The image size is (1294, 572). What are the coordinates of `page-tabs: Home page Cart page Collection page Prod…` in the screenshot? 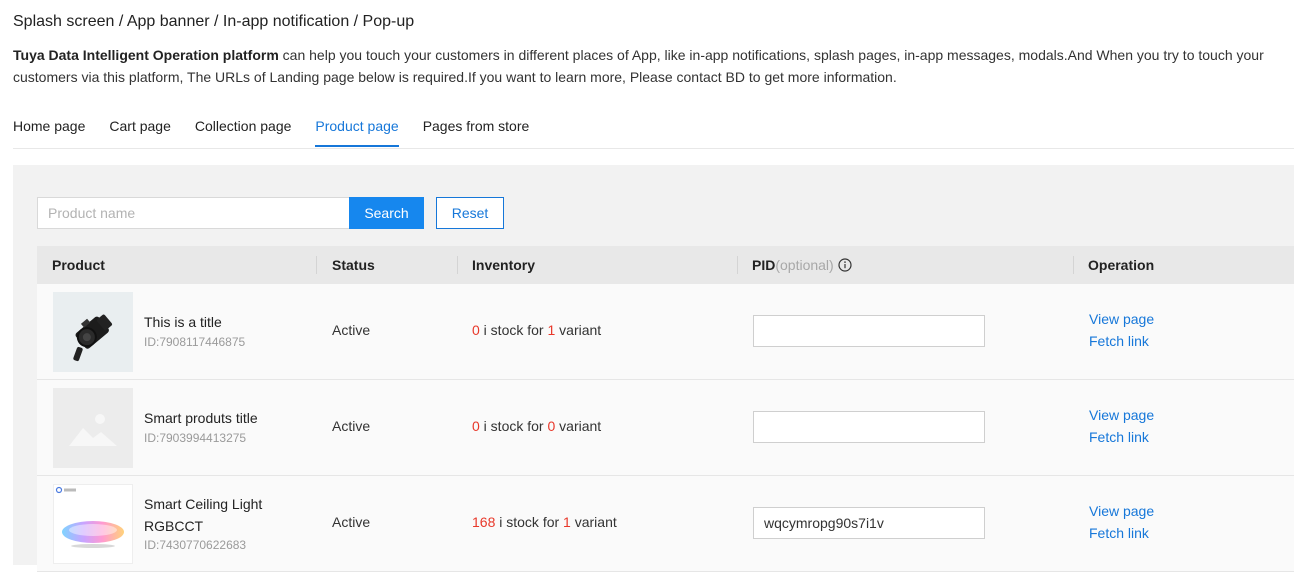 It's located at (653, 129).